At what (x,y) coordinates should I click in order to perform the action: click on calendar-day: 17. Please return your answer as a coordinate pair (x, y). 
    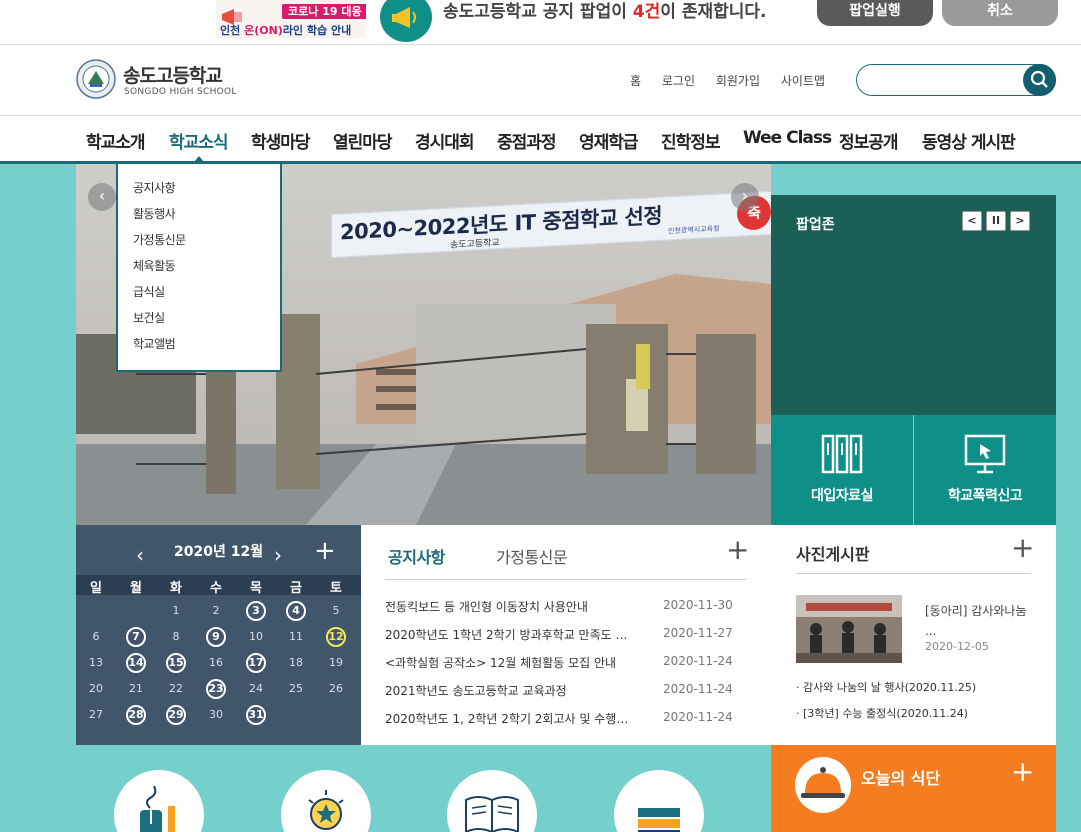
    Looking at the image, I should click on (256, 663).